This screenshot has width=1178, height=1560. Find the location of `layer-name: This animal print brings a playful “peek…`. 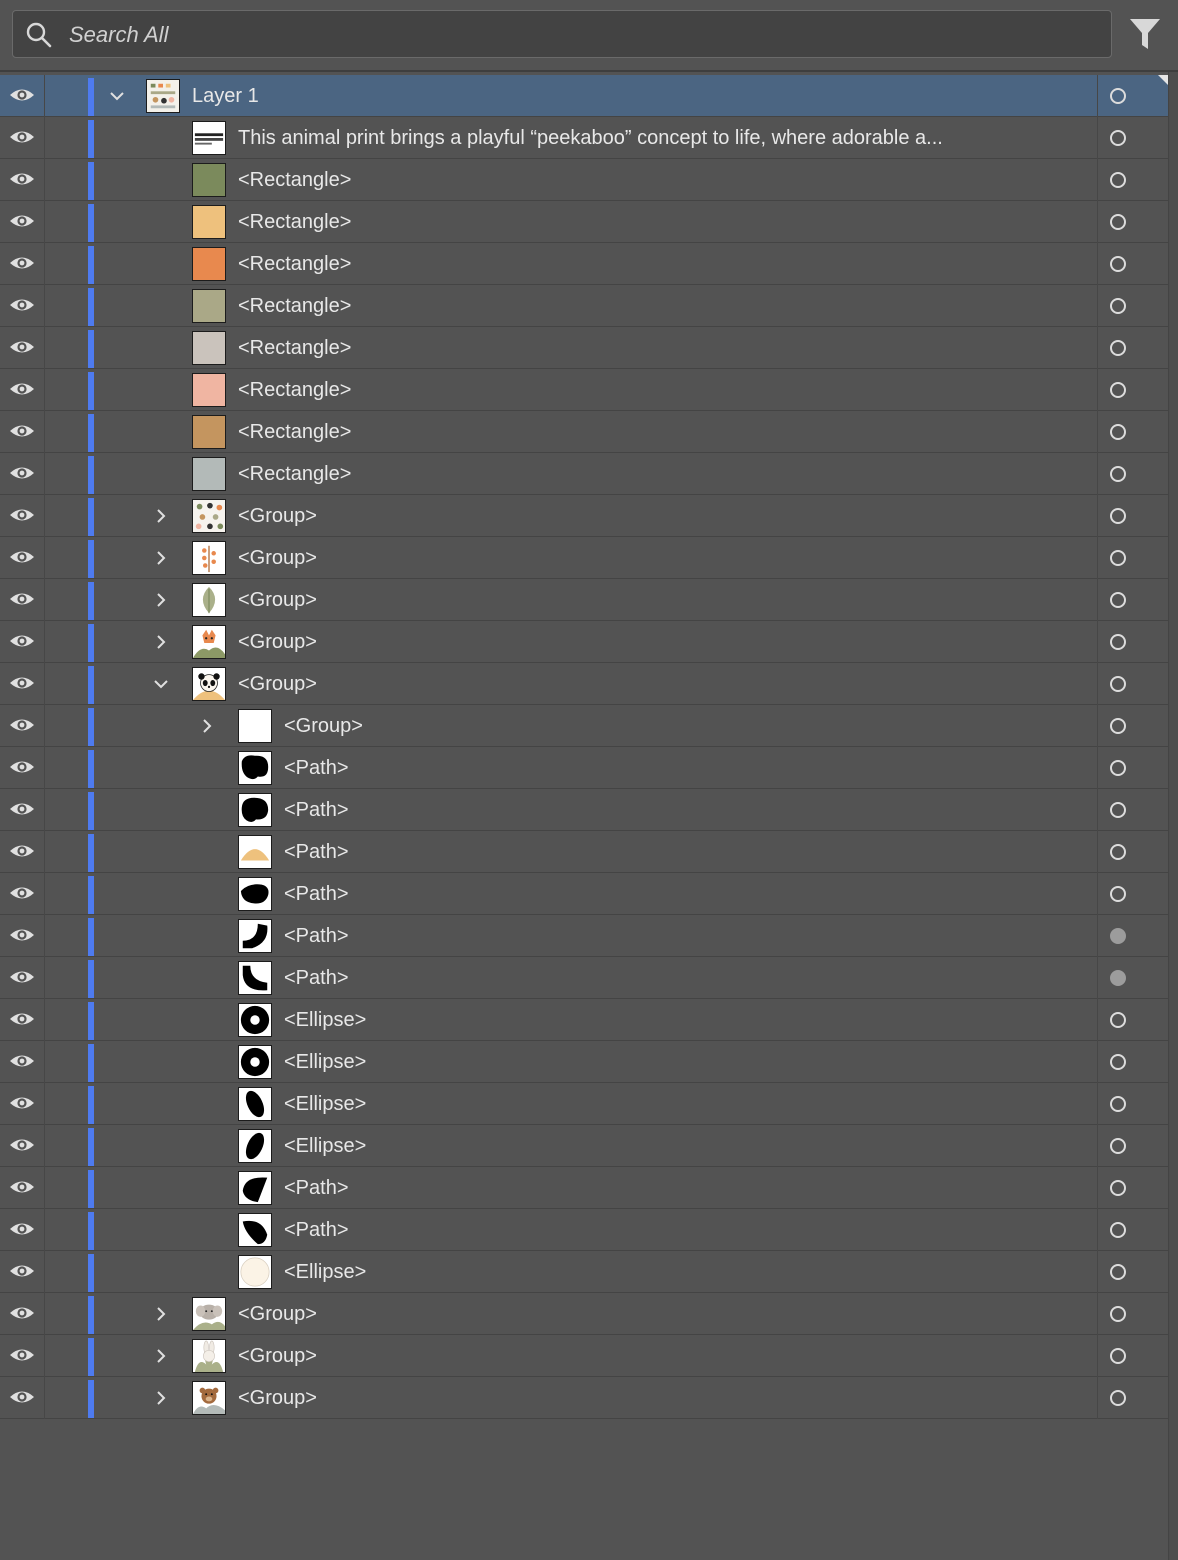

layer-name: This animal print brings a playful “peek… is located at coordinates (590, 138).